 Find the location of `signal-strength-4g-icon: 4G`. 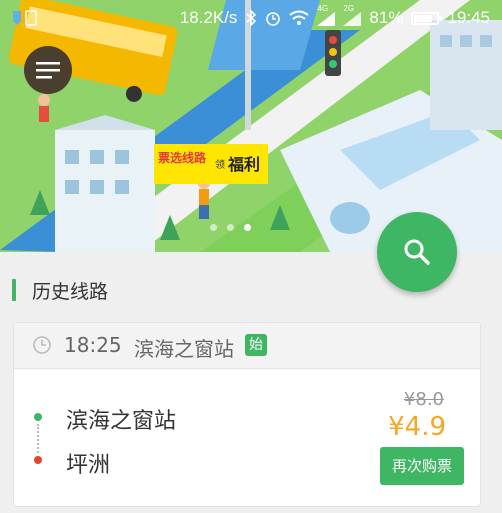

signal-strength-4g-icon: 4G is located at coordinates (326, 15).